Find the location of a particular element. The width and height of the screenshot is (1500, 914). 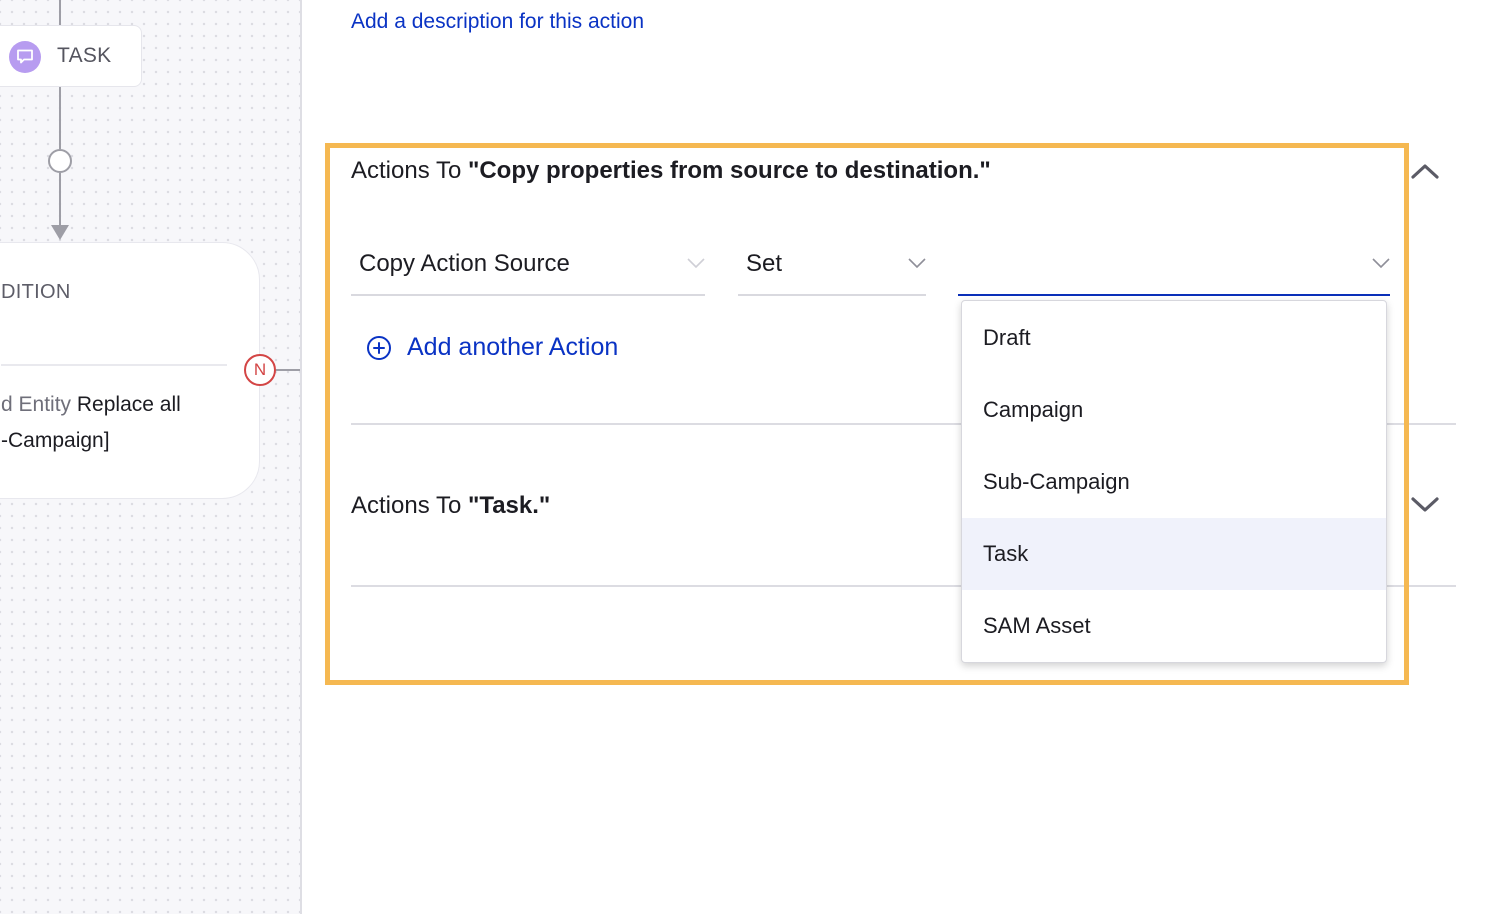

add-another-action-button: Add another Action is located at coordinates (492, 347).